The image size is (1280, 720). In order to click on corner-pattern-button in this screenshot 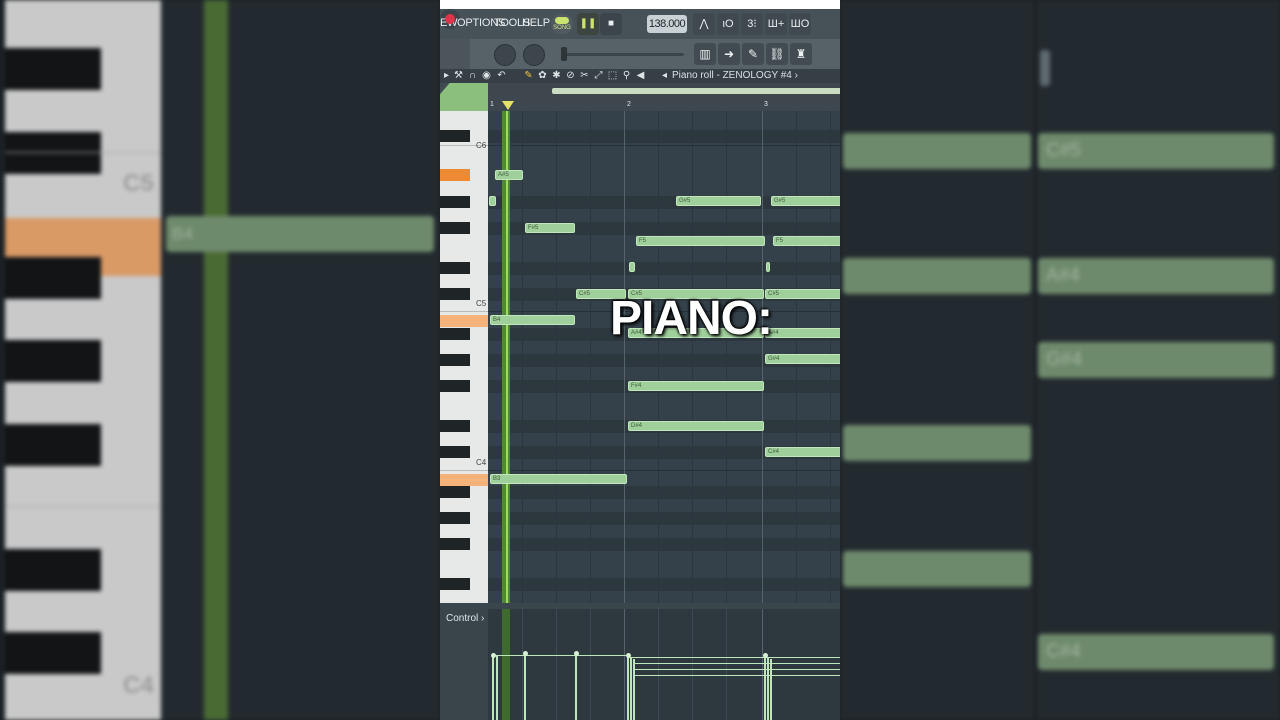, I will do `click(464, 97)`.